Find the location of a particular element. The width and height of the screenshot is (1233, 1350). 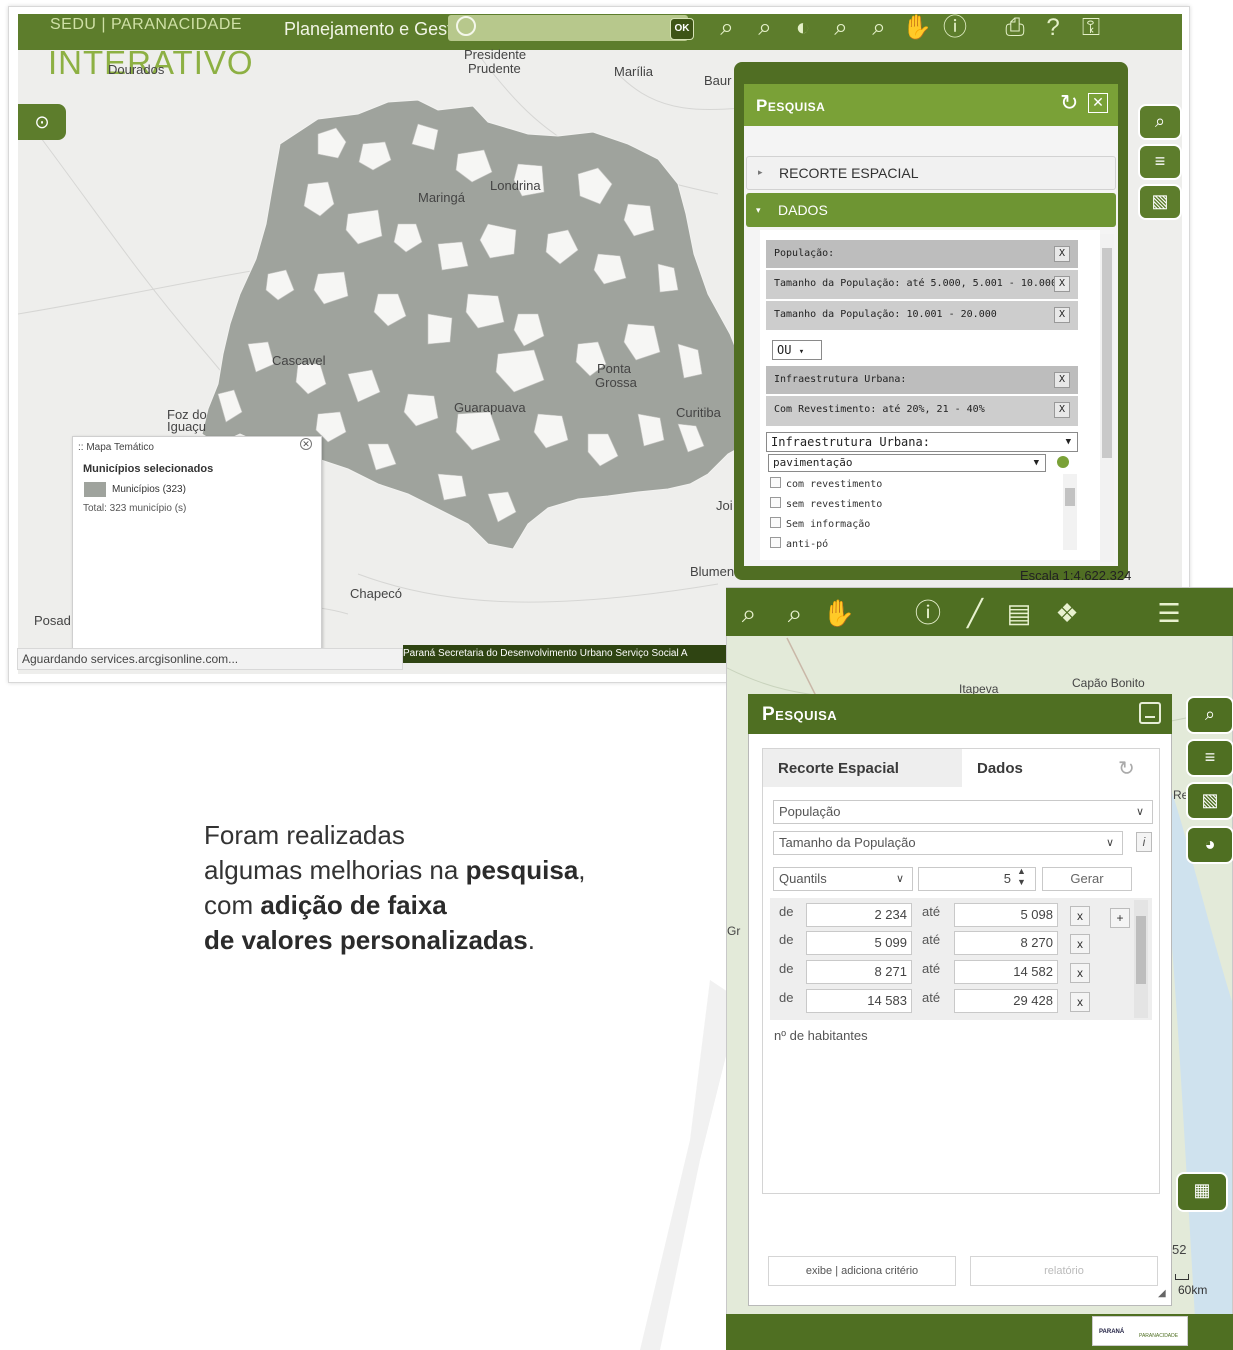

checkbox-label: Sem informação is located at coordinates (828, 524).